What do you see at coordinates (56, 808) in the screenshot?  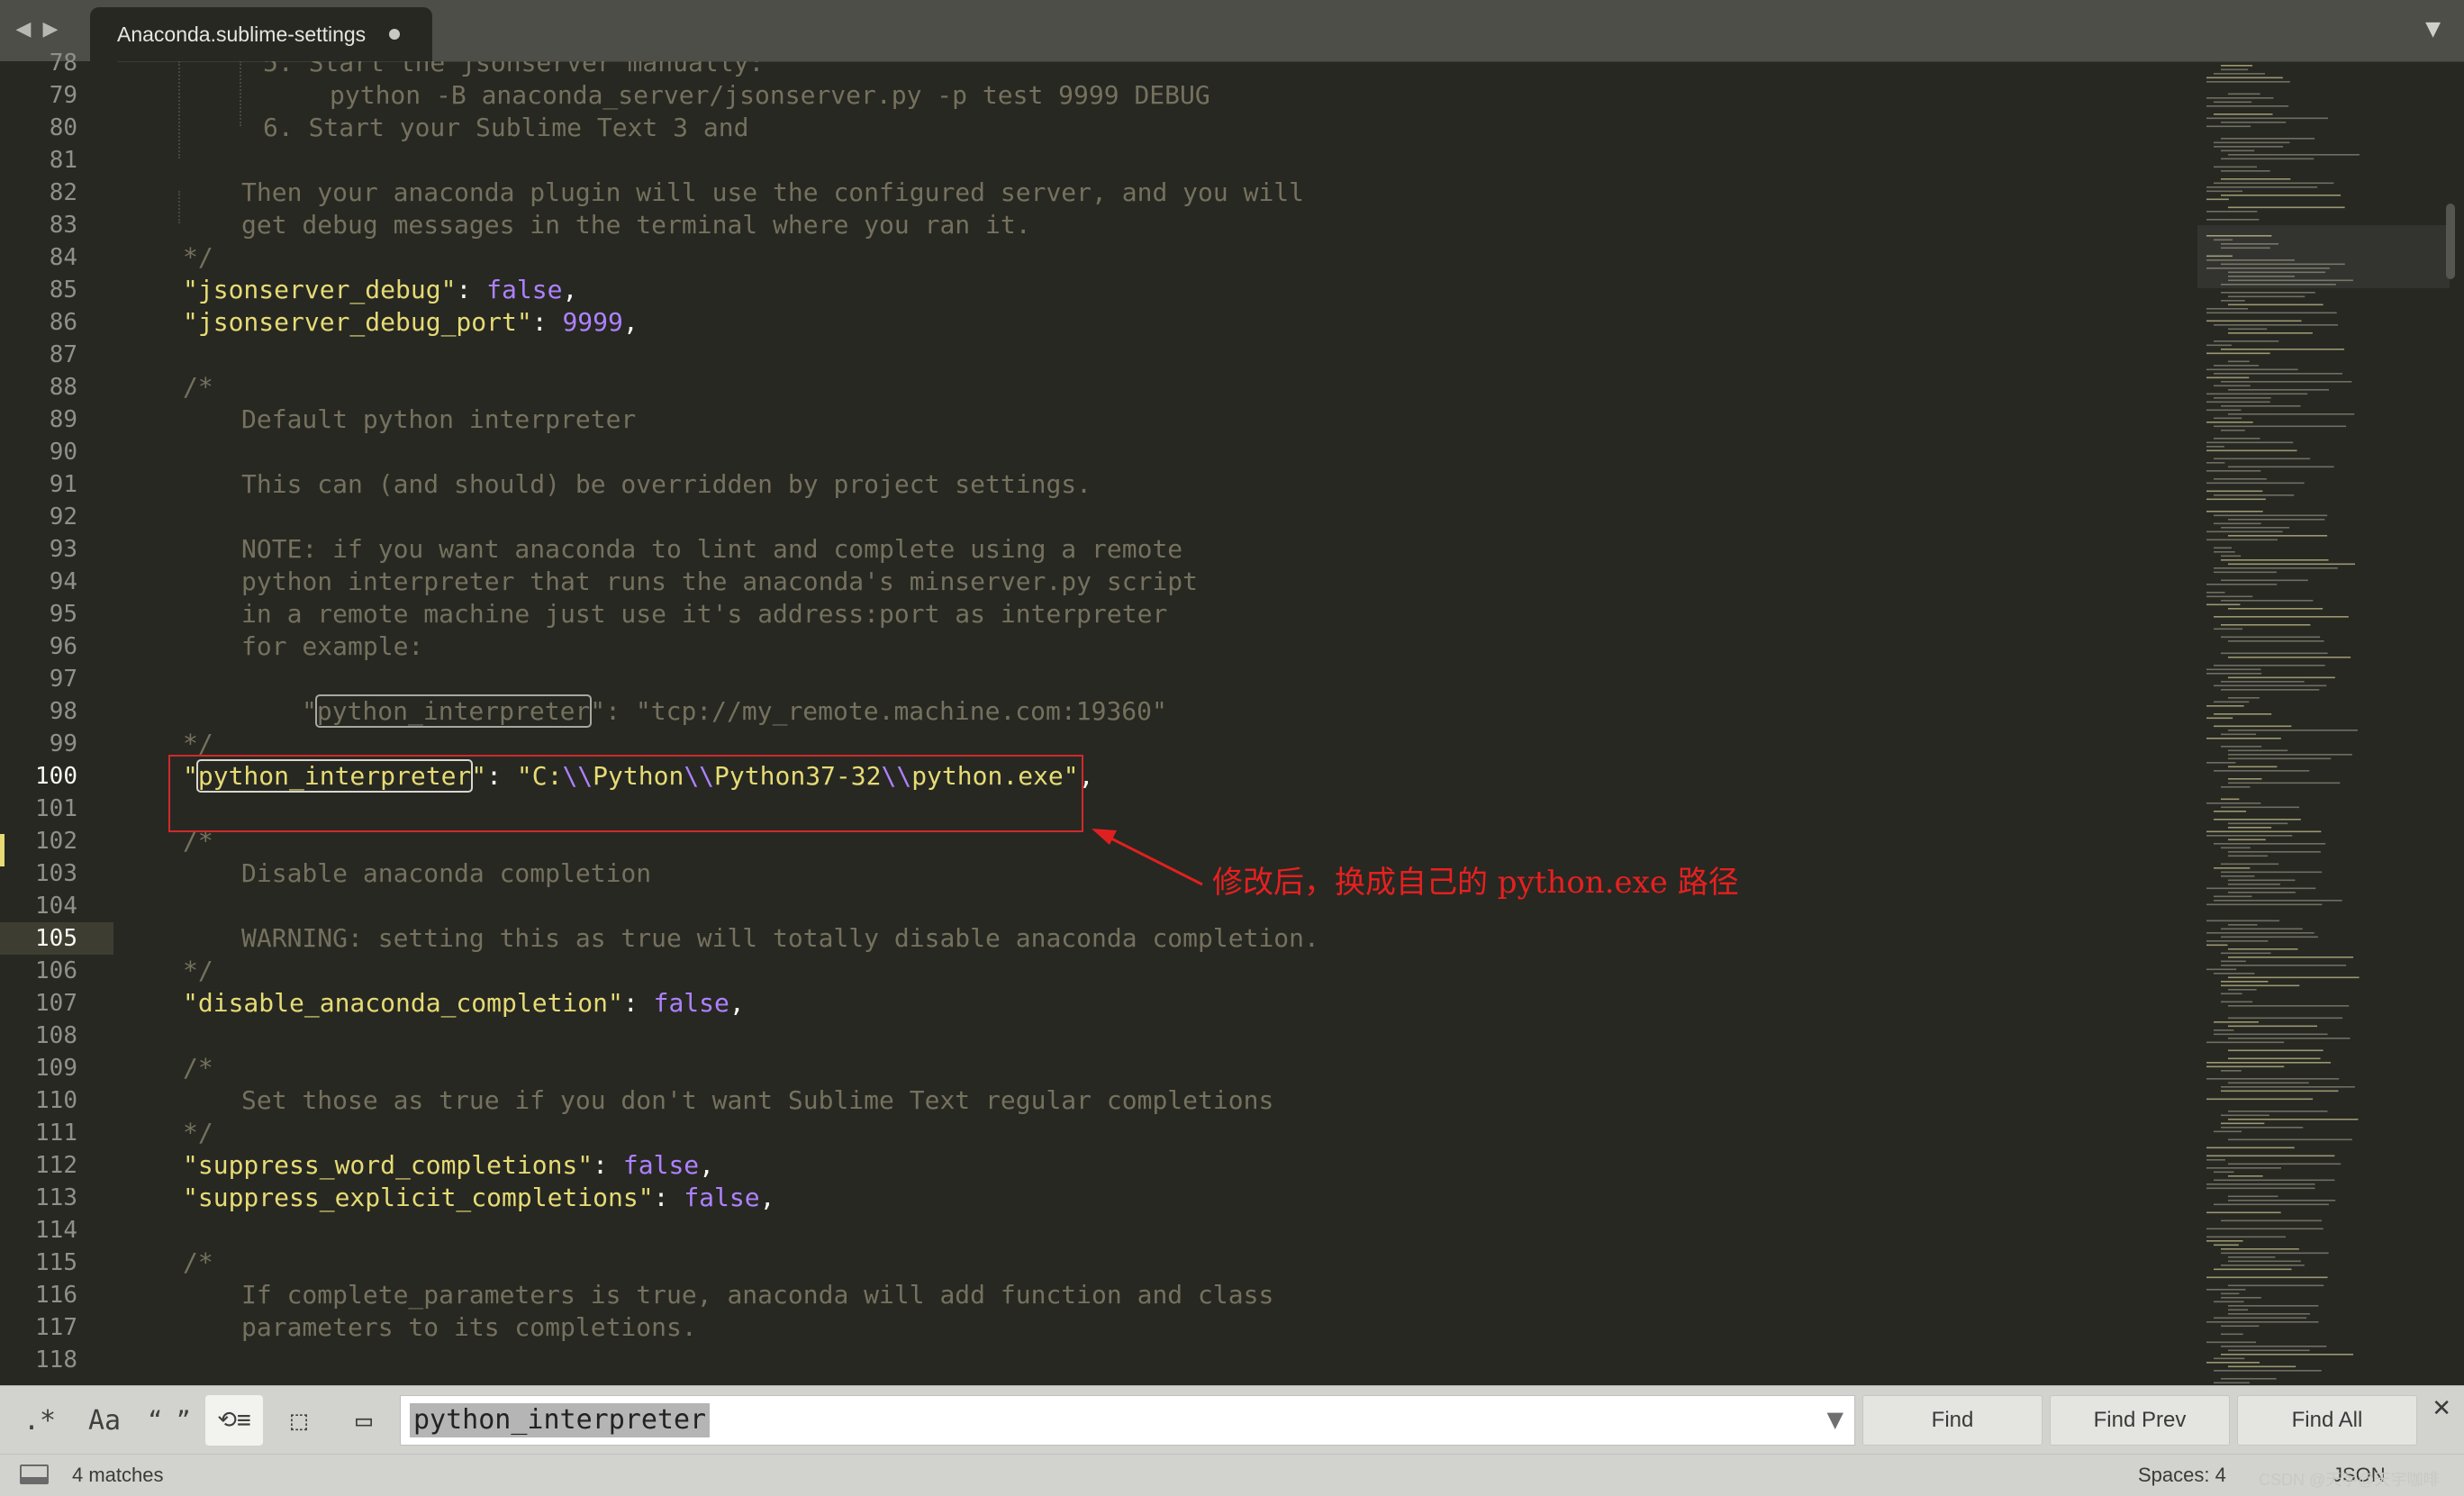 I see `line-number: 101` at bounding box center [56, 808].